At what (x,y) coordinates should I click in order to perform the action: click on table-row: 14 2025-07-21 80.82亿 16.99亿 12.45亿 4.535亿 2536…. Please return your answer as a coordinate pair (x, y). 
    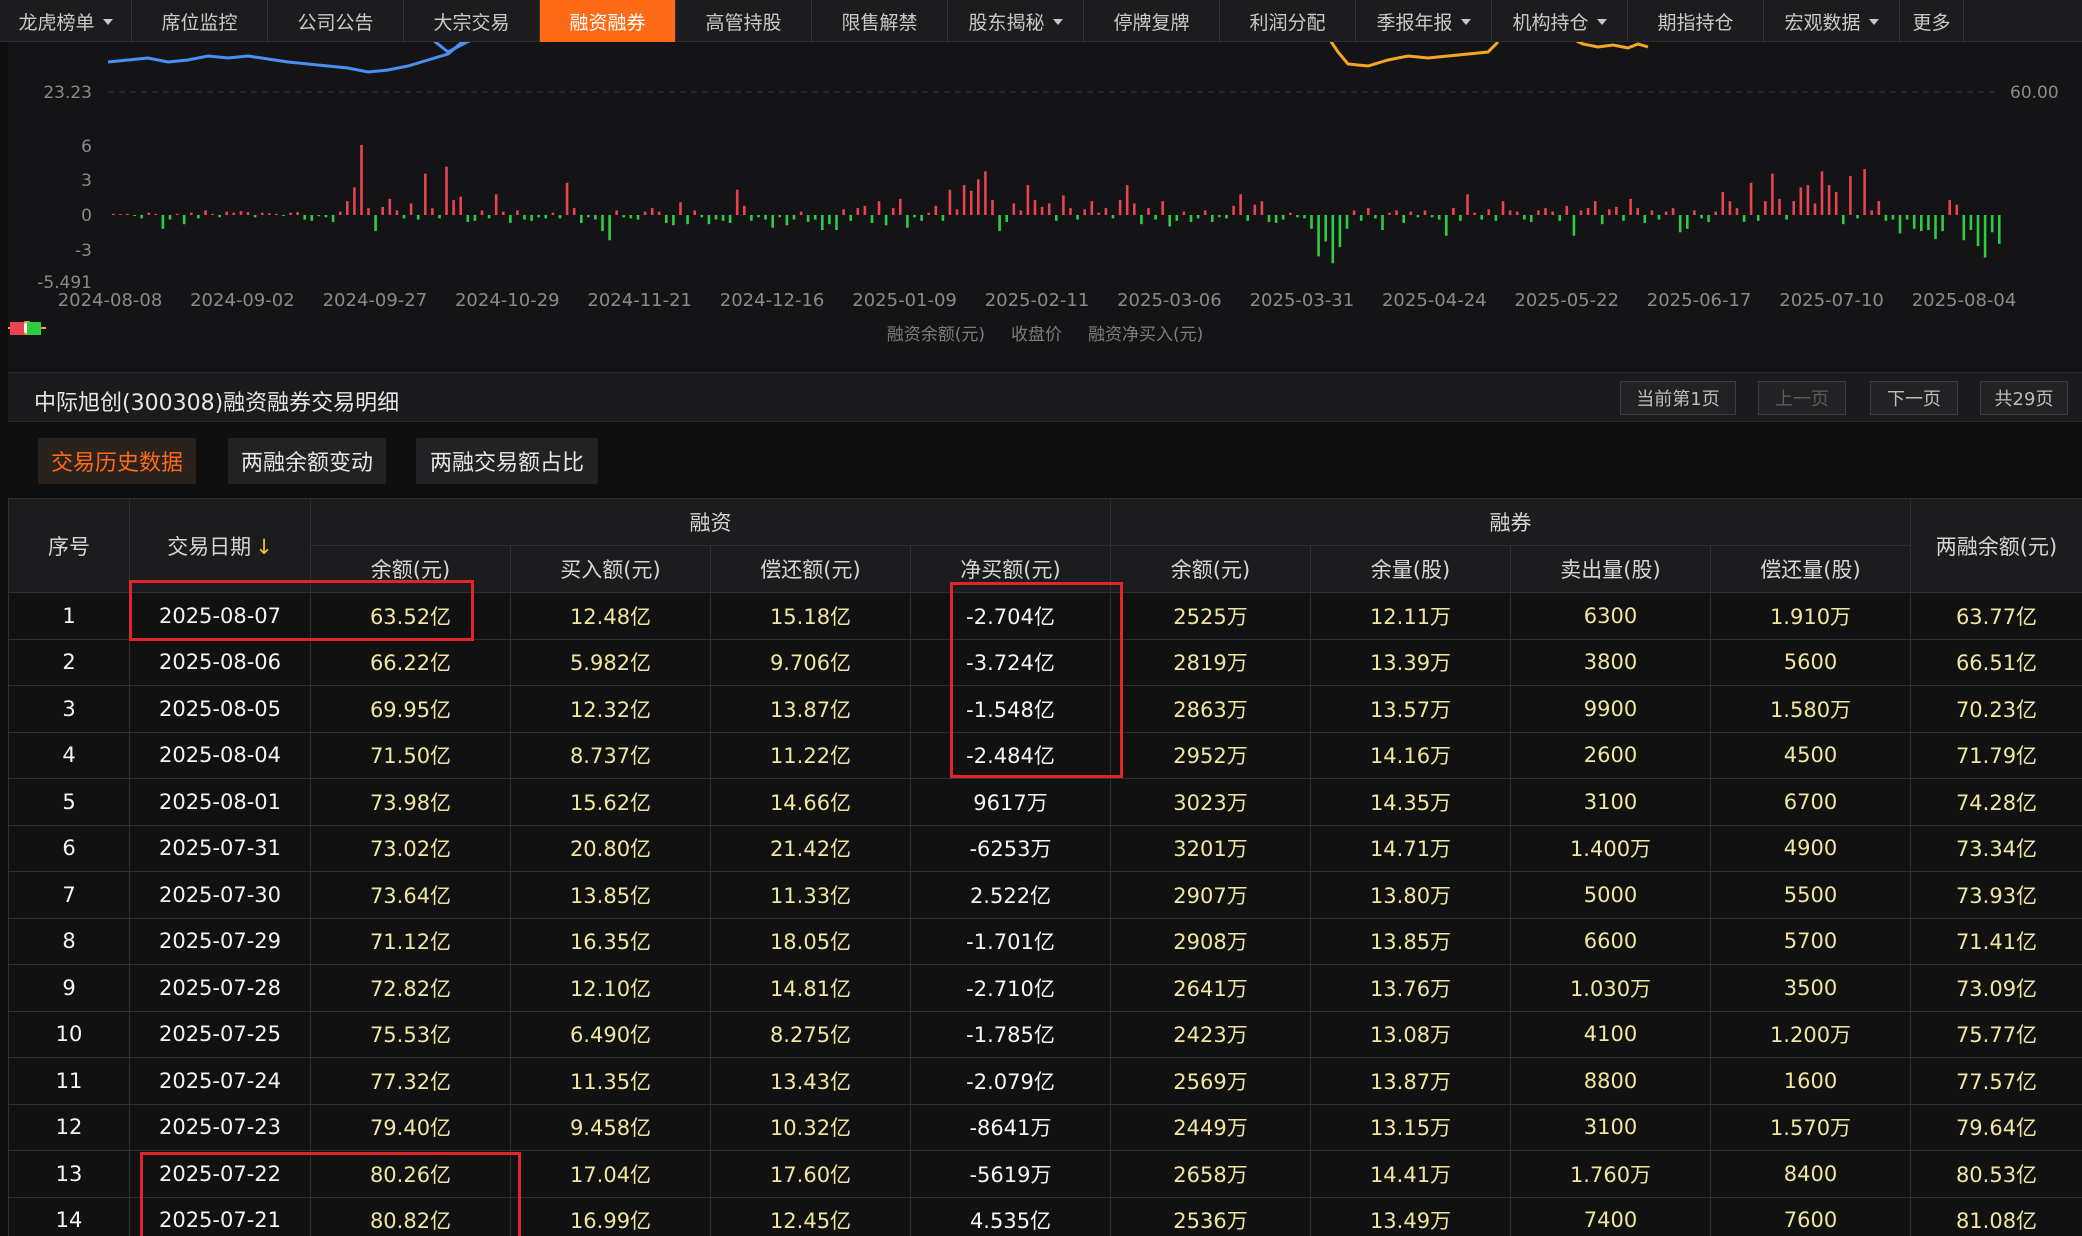
    Looking at the image, I should click on (1045, 1216).